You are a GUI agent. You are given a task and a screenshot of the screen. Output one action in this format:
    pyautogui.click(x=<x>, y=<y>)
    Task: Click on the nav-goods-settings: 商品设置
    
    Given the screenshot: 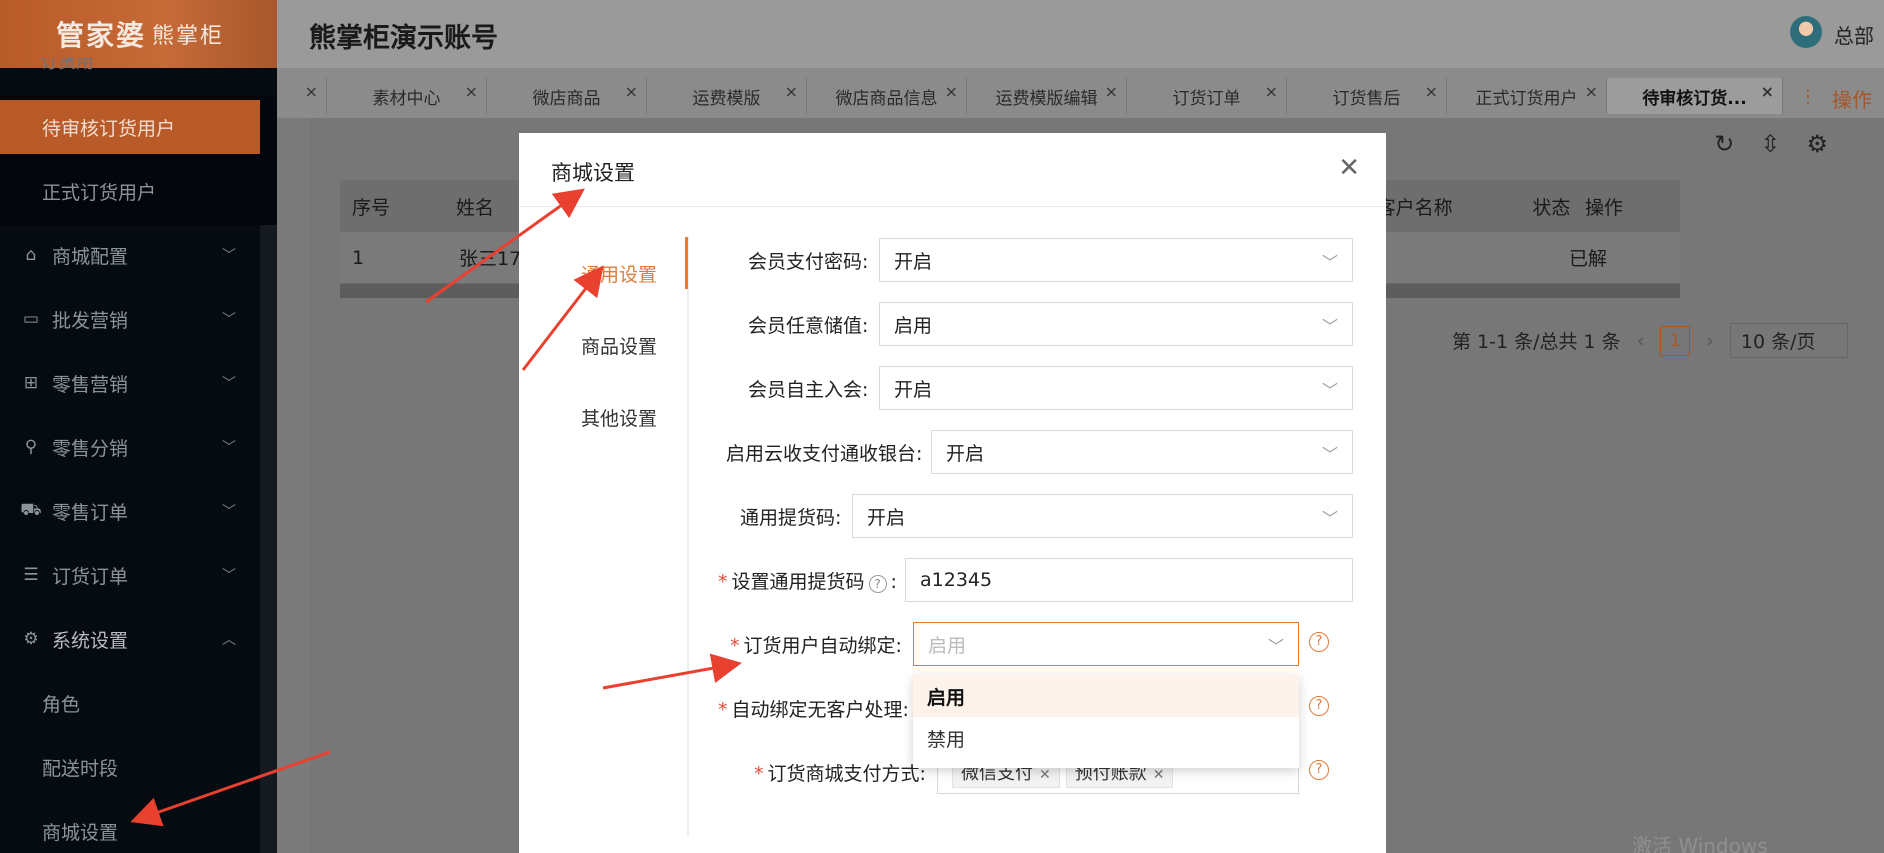 What is the action you would take?
    pyautogui.click(x=604, y=345)
    